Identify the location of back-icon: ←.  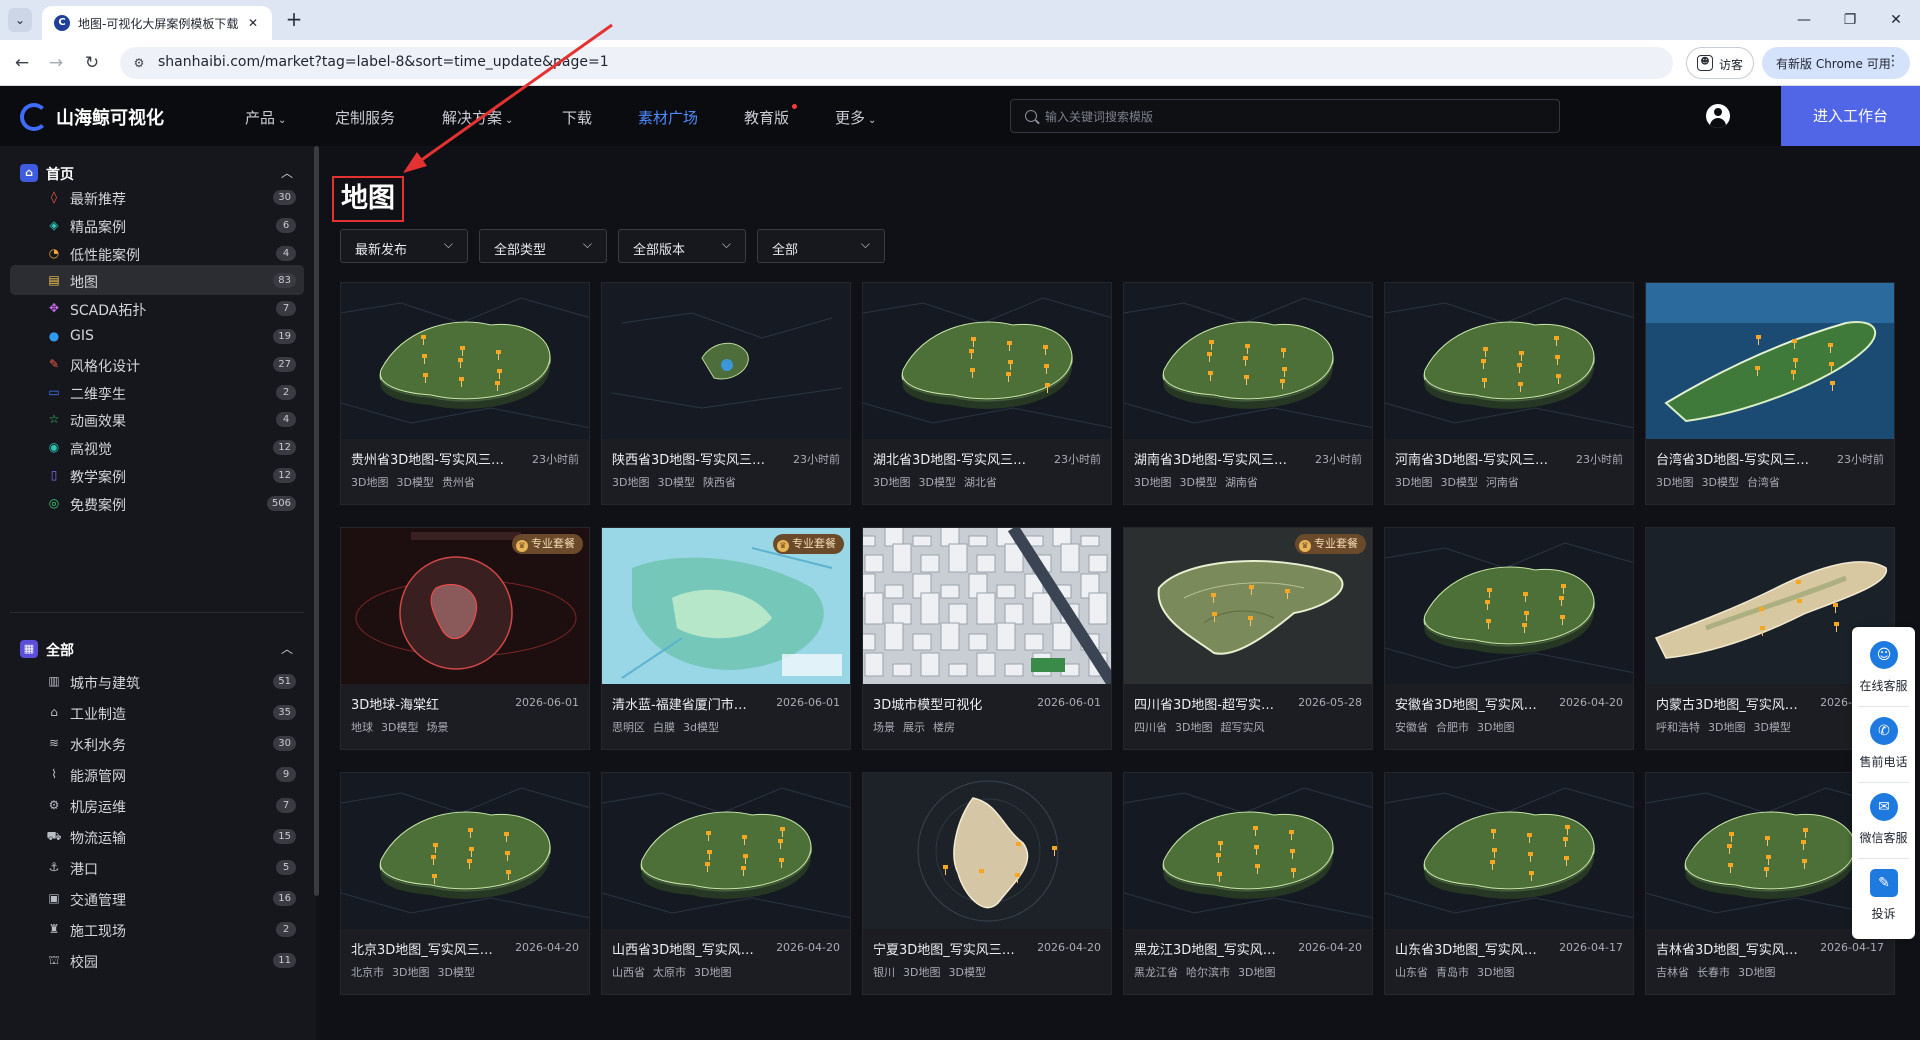
(22, 63).